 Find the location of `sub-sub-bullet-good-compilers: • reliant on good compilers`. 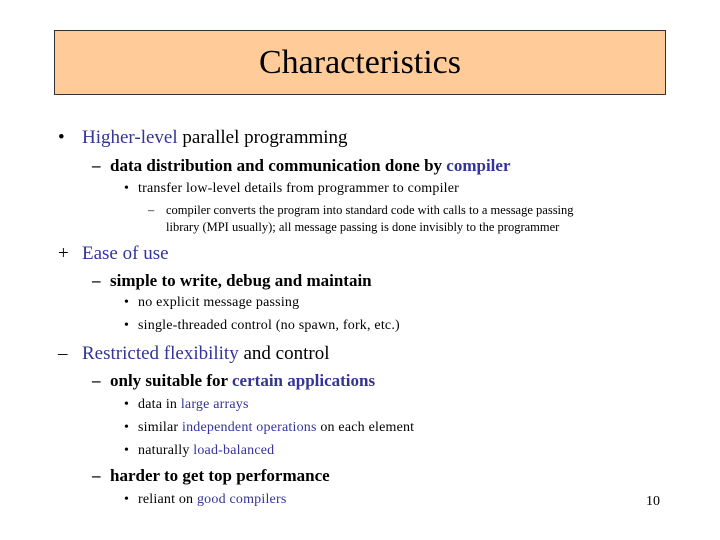

sub-sub-bullet-good-compilers: • reliant on good compilers is located at coordinates (205, 500).